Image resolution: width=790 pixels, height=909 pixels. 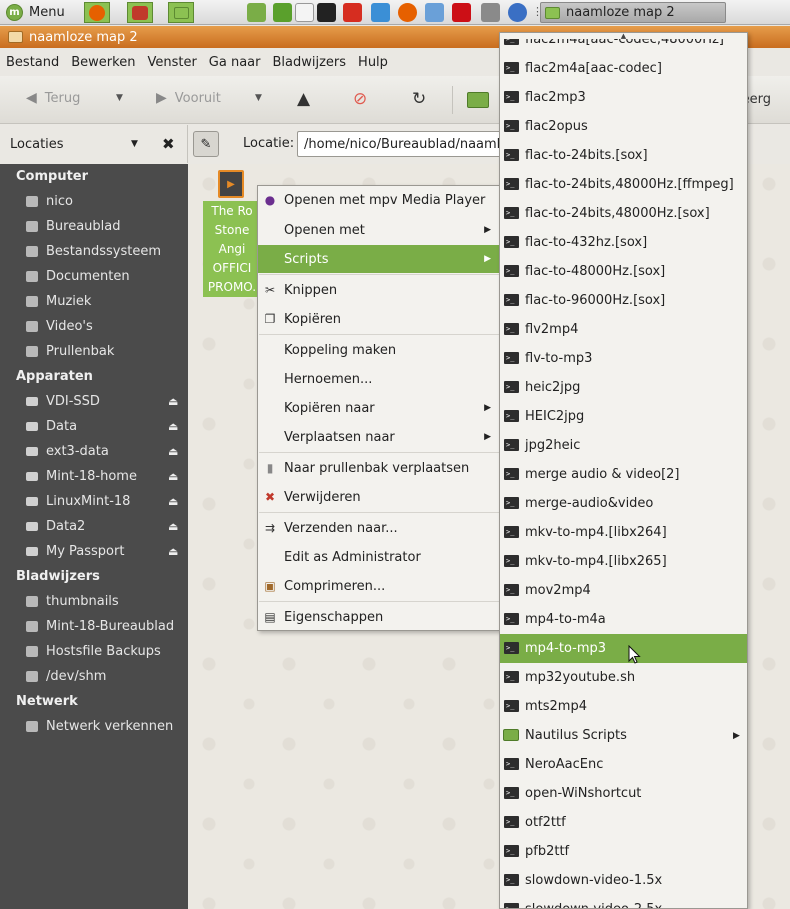 I want to click on sidebar-item: Netwerk verkennen, so click(x=94, y=726).